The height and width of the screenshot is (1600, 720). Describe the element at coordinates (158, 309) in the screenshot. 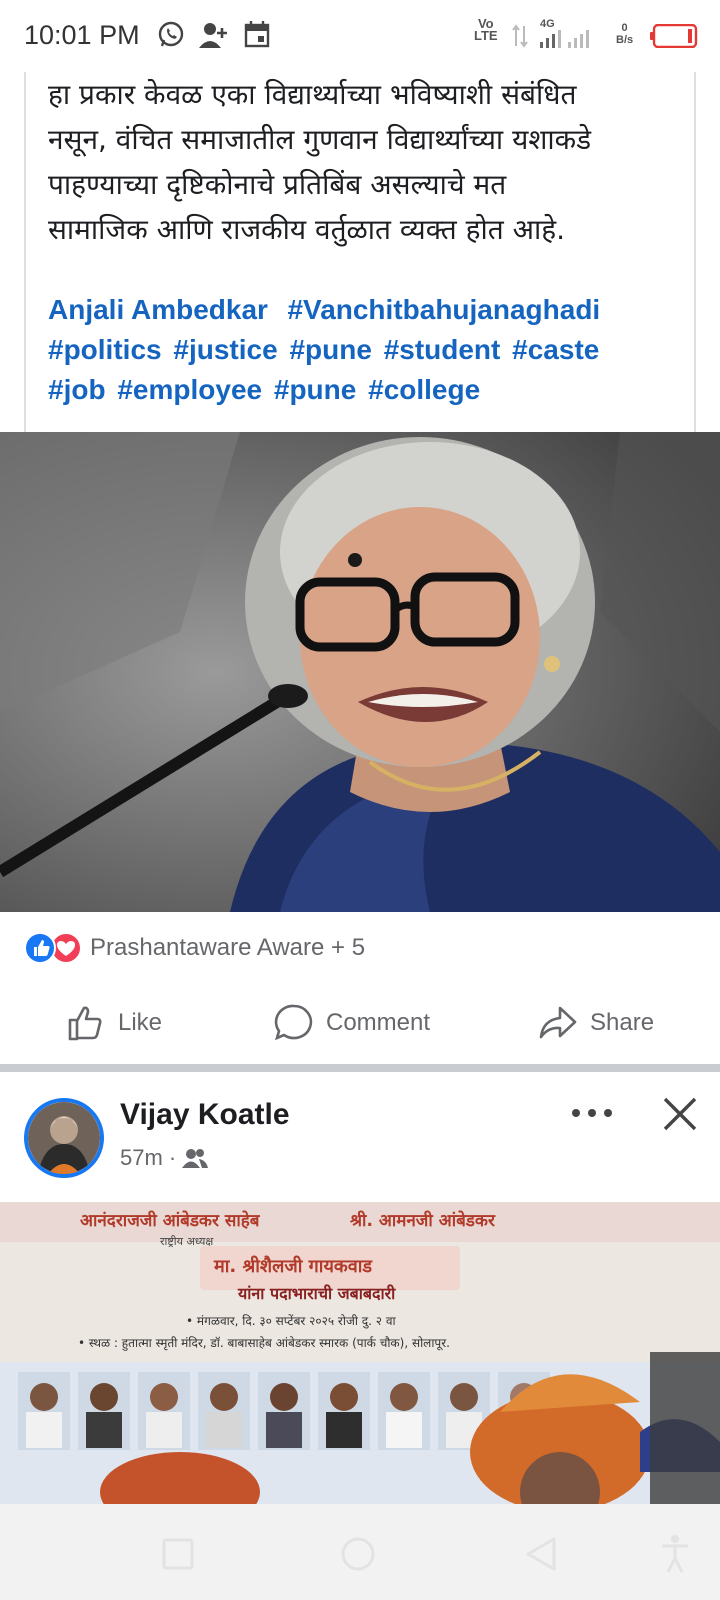

I see `tag-anjali-ambedkar: Anjali Ambedkar` at that location.